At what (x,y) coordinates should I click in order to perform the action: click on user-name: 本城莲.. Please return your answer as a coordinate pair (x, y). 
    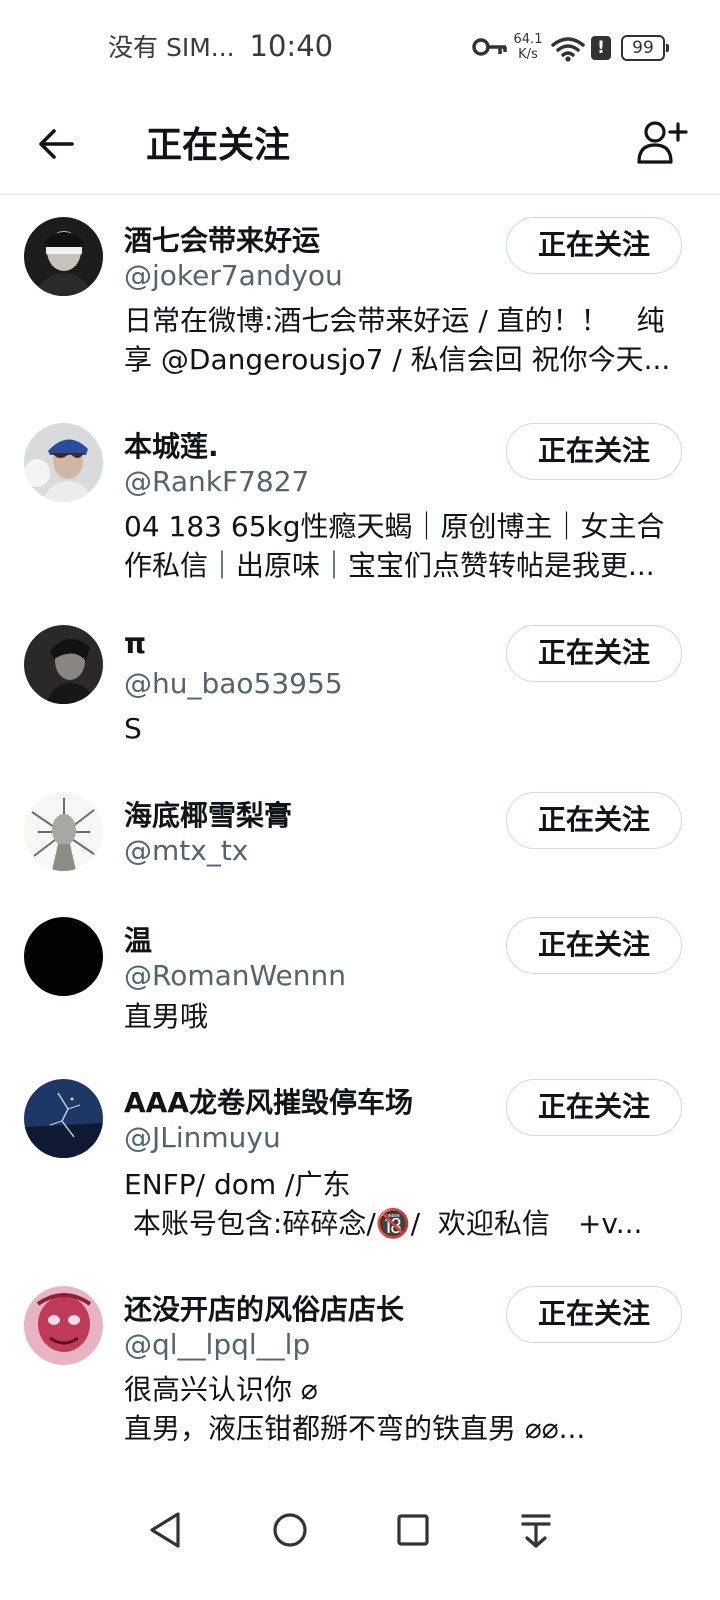
    Looking at the image, I should click on (171, 446).